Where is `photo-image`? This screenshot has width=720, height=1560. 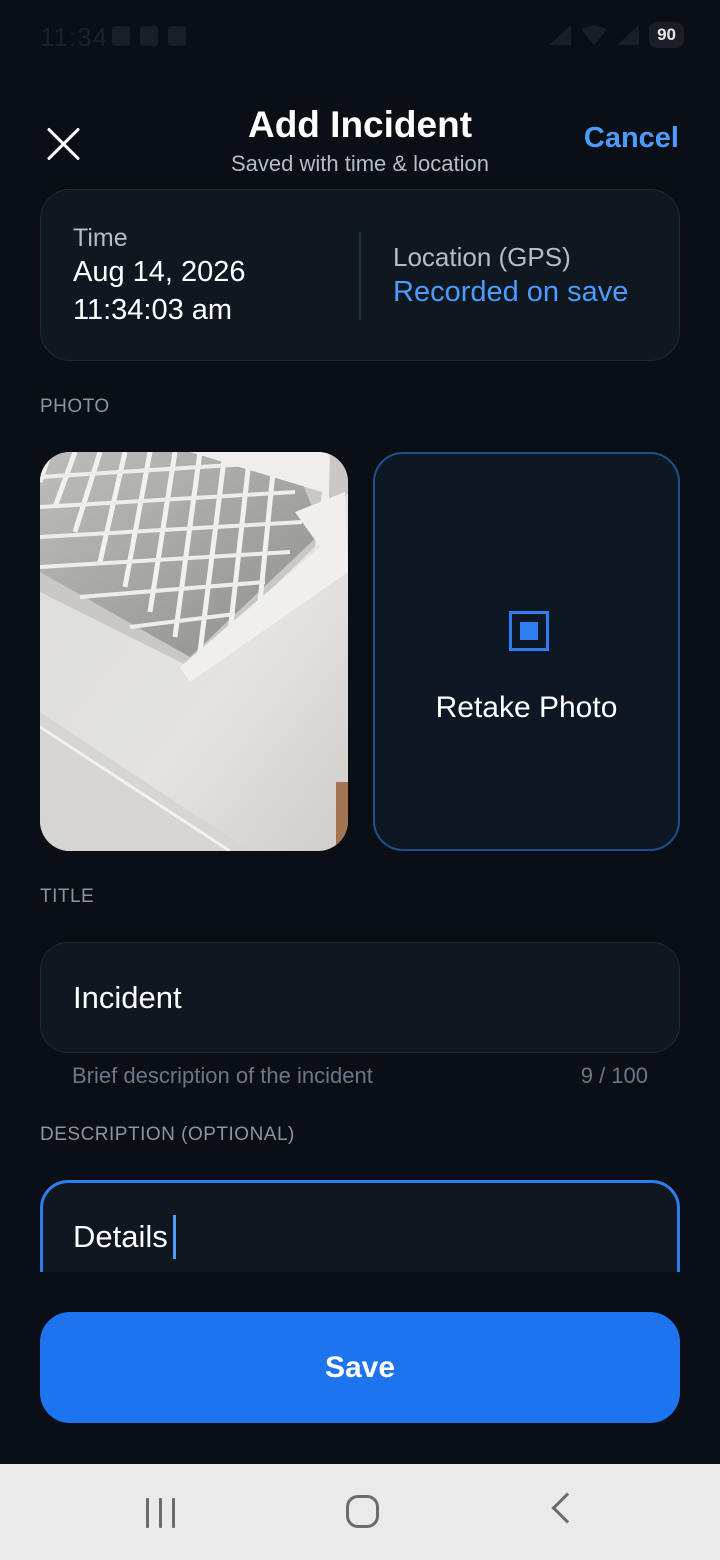 photo-image is located at coordinates (194, 651).